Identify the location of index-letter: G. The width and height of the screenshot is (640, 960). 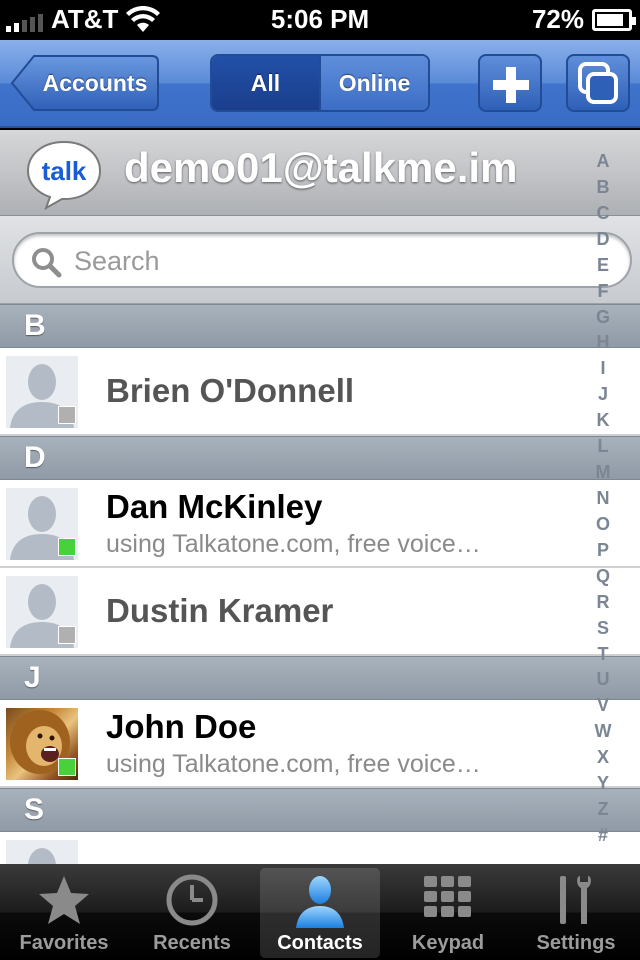
(603, 317).